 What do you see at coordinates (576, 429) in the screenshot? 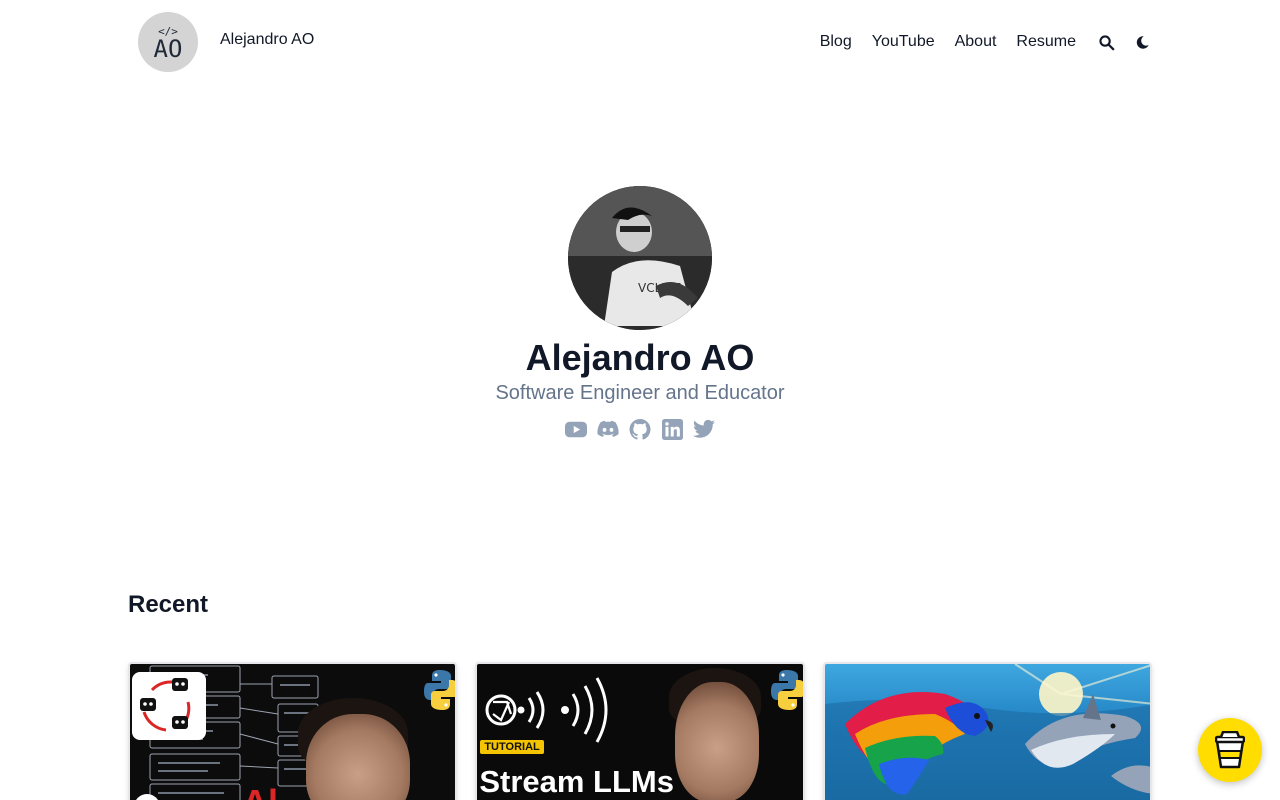
I see `youtube-icon` at bounding box center [576, 429].